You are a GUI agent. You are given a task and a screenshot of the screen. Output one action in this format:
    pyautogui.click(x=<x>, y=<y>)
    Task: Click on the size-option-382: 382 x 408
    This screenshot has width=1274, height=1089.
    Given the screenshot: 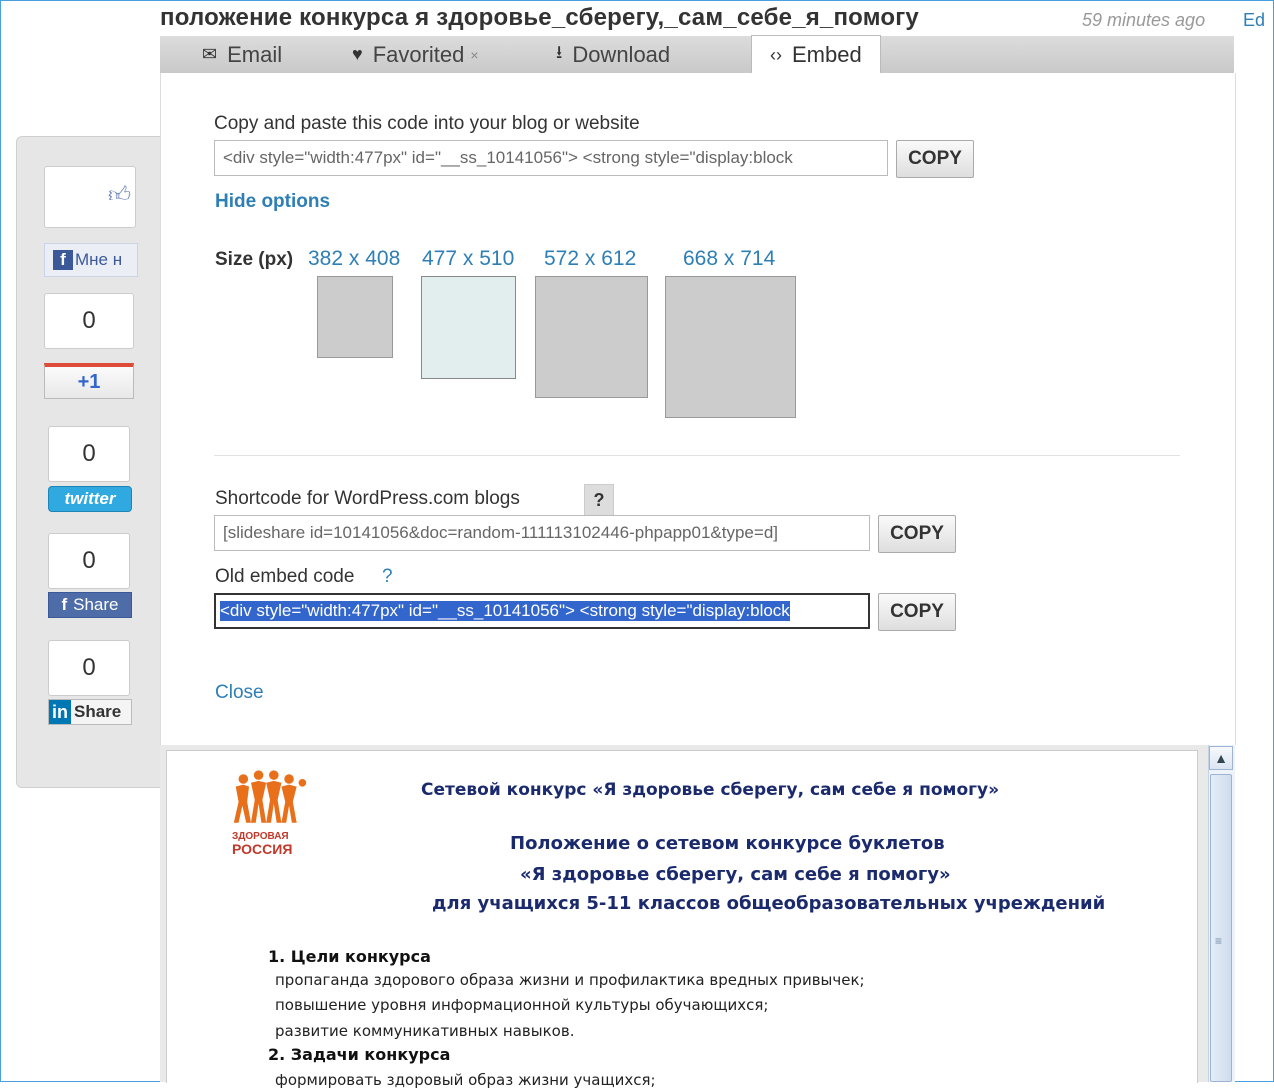 What is the action you would take?
    pyautogui.click(x=354, y=259)
    